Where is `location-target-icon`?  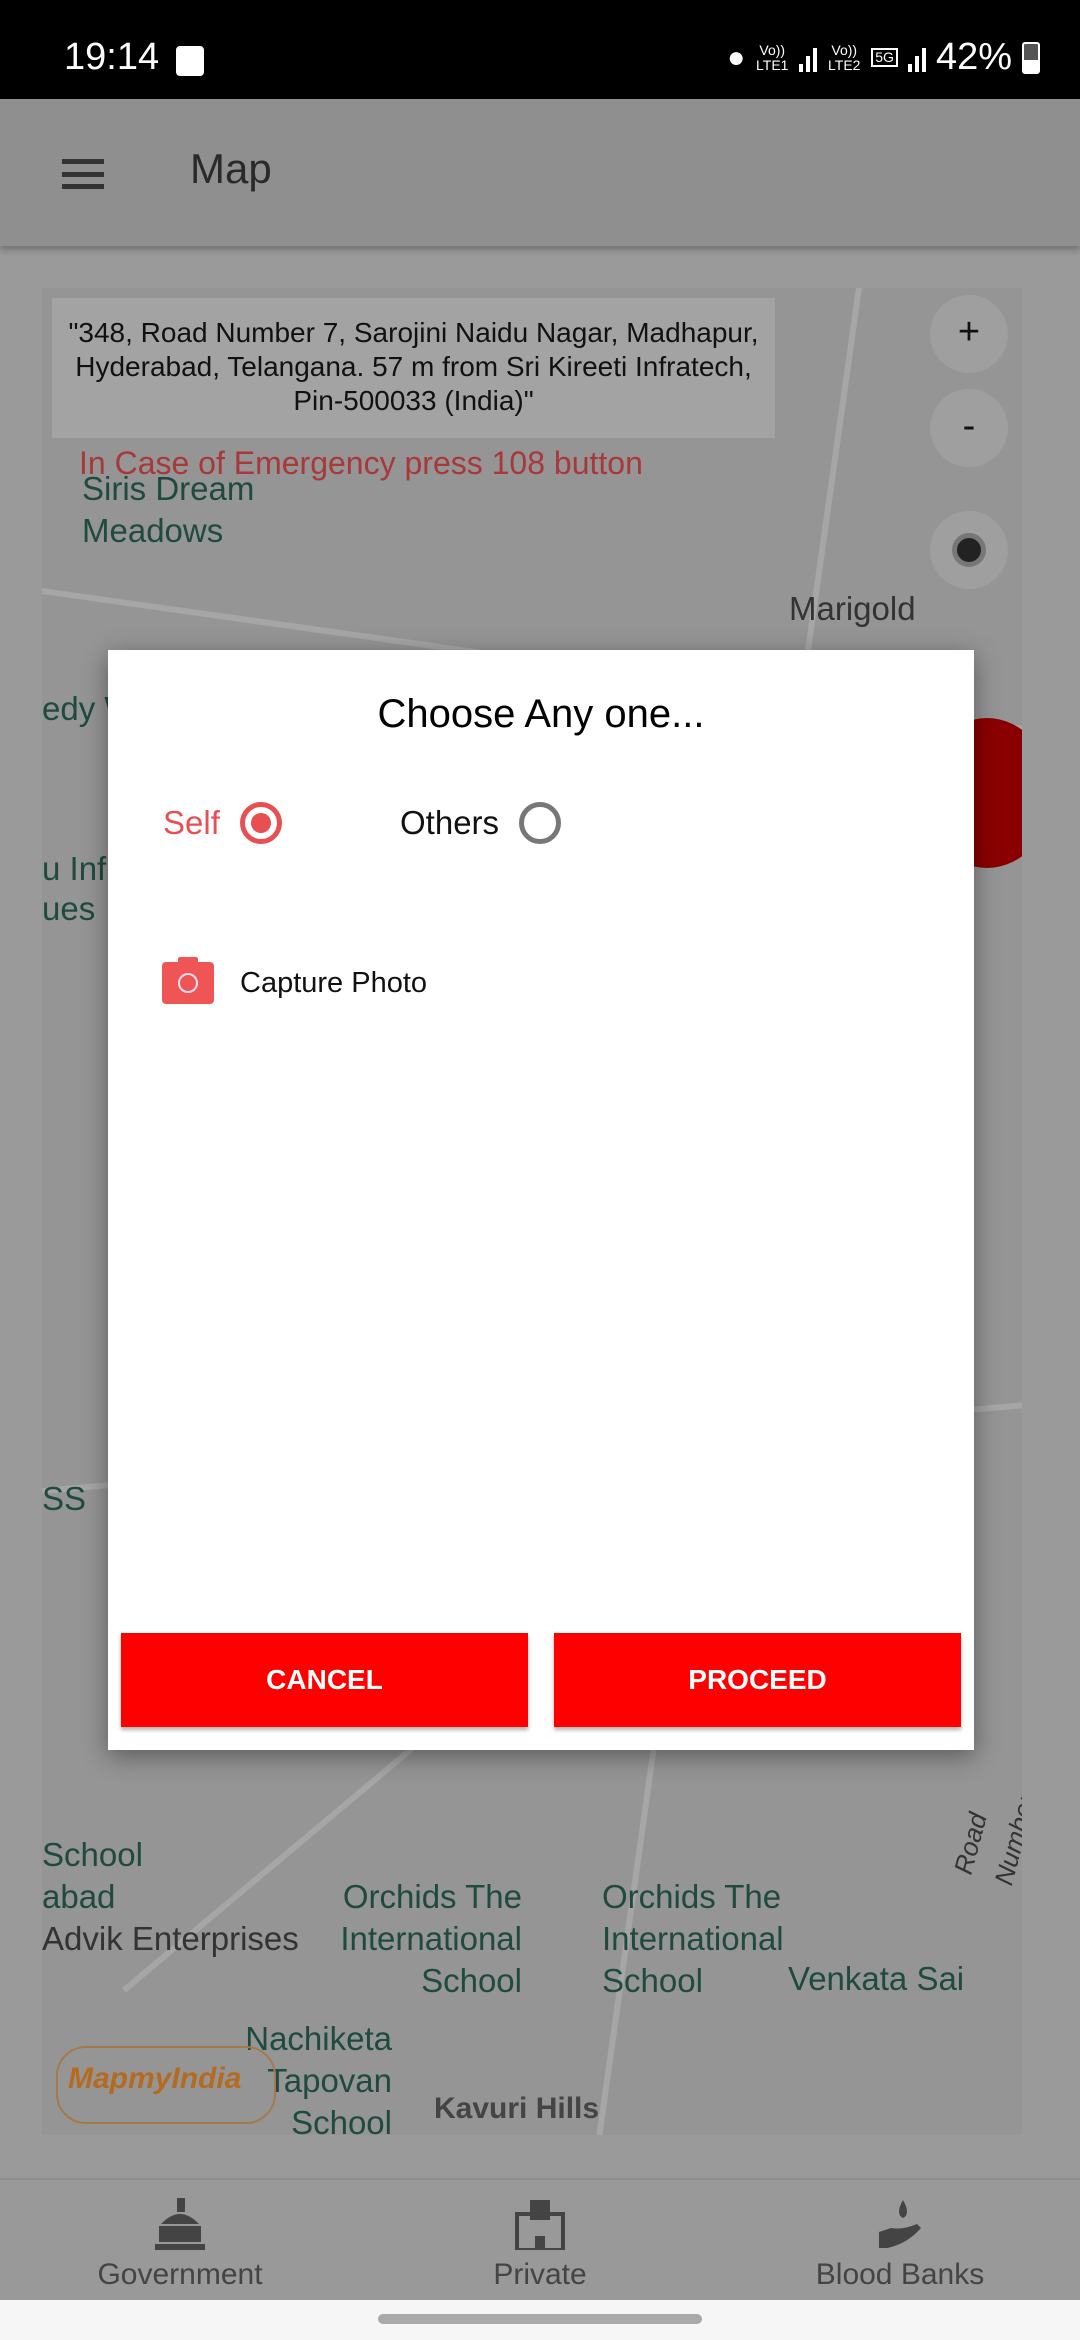
location-target-icon is located at coordinates (969, 550).